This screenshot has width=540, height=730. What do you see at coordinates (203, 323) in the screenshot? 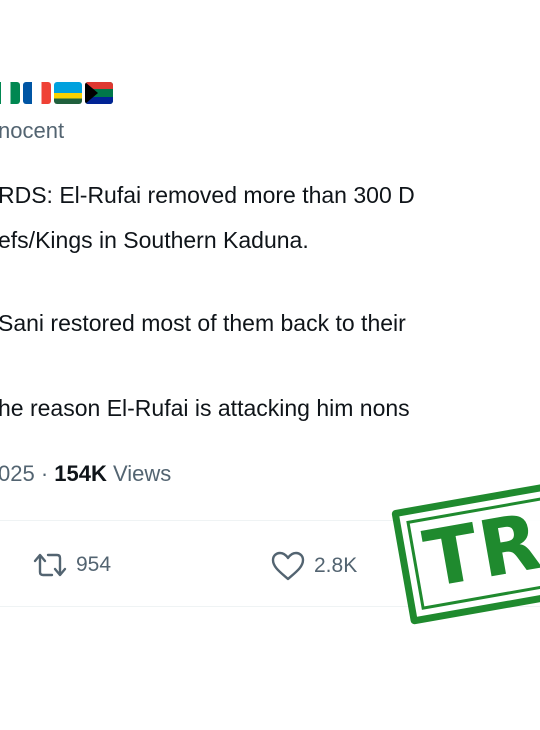
I see `tweet-text-line-3: Sani restored most of them back to their` at bounding box center [203, 323].